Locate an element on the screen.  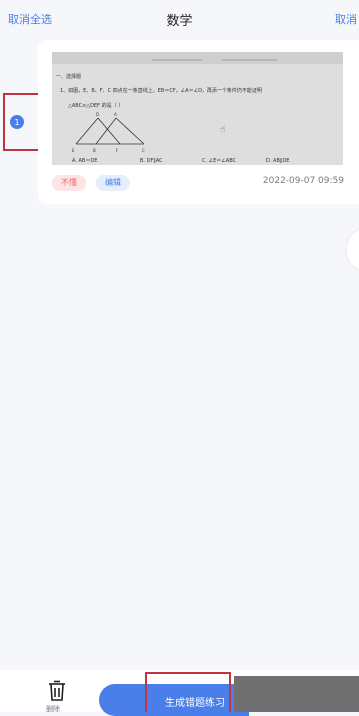
thumb-question-line2: △ABC≌△DEF 的是（ ） is located at coordinates (95, 105).